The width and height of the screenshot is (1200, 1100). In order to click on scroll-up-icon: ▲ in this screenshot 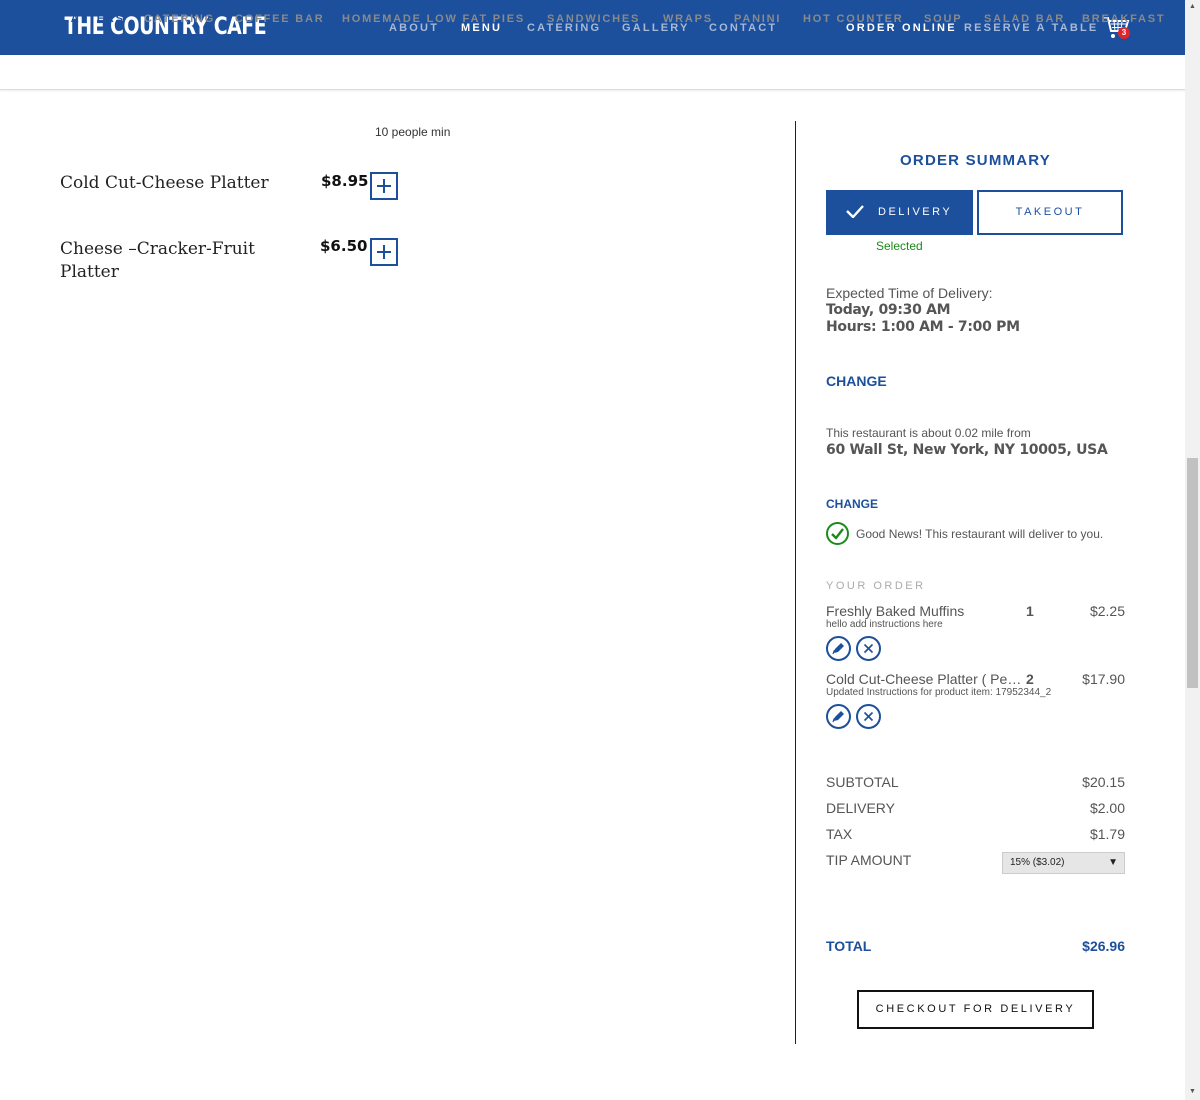, I will do `click(1192, 6)`.